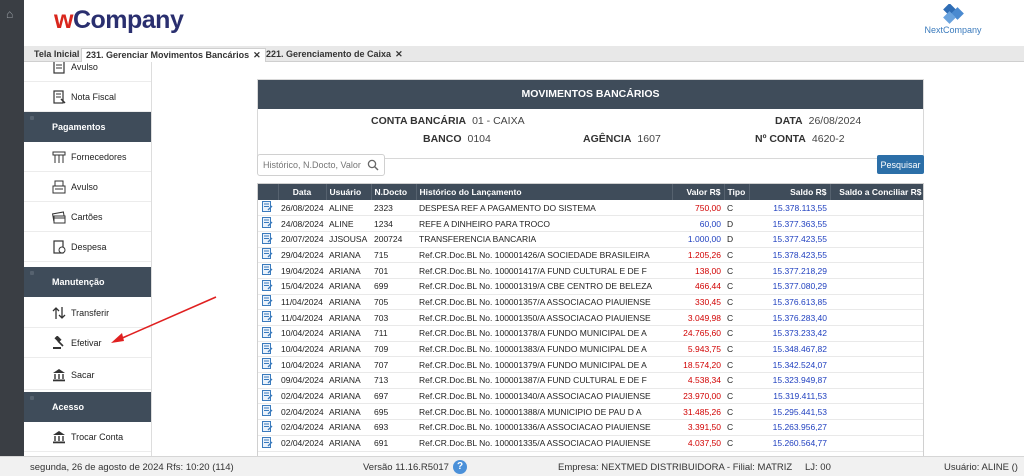  I want to click on search-icon, so click(373, 165).